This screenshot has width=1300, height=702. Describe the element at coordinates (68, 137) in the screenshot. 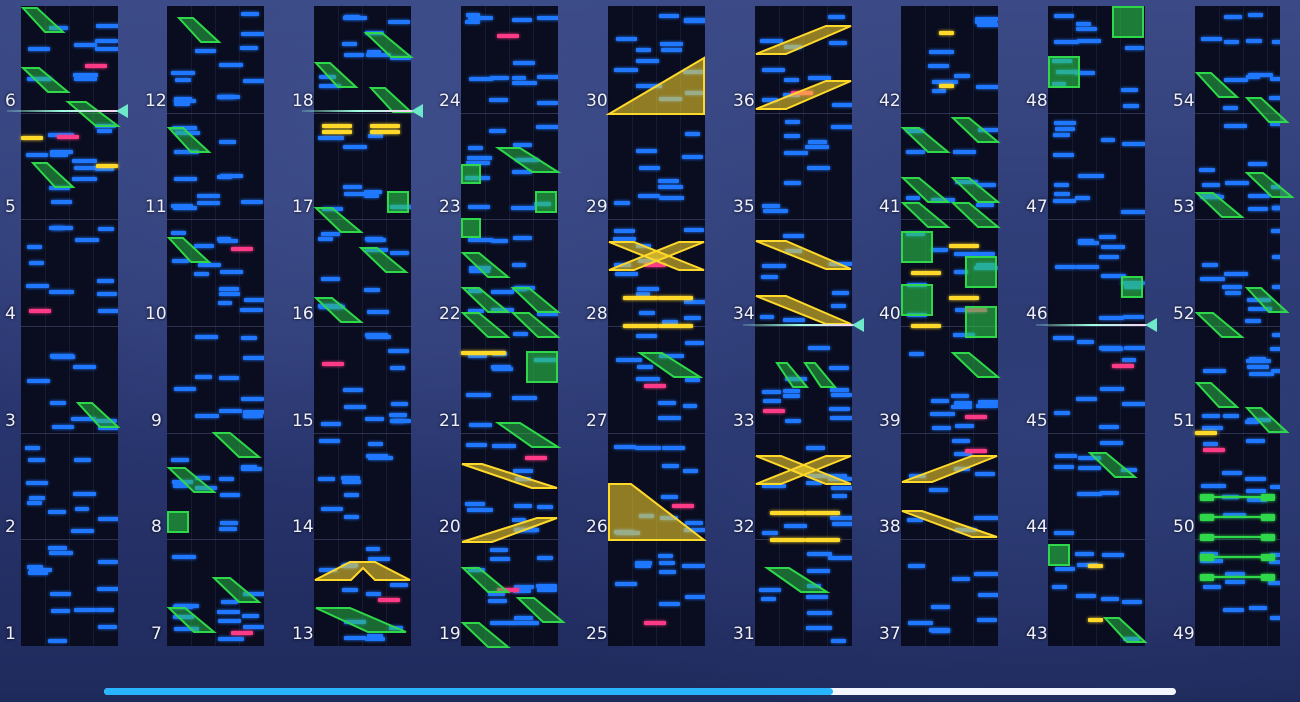

I see `flick-note` at that location.